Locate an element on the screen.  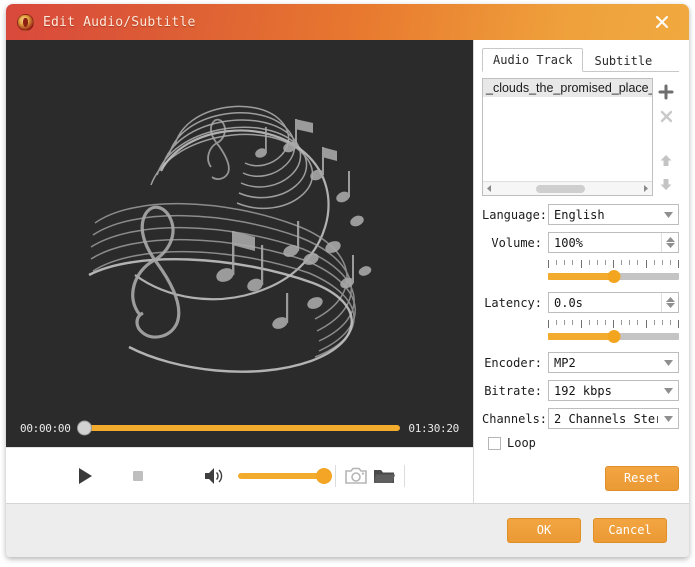
track-listbox: _clouds_the_promised_place_ is located at coordinates (567, 137).